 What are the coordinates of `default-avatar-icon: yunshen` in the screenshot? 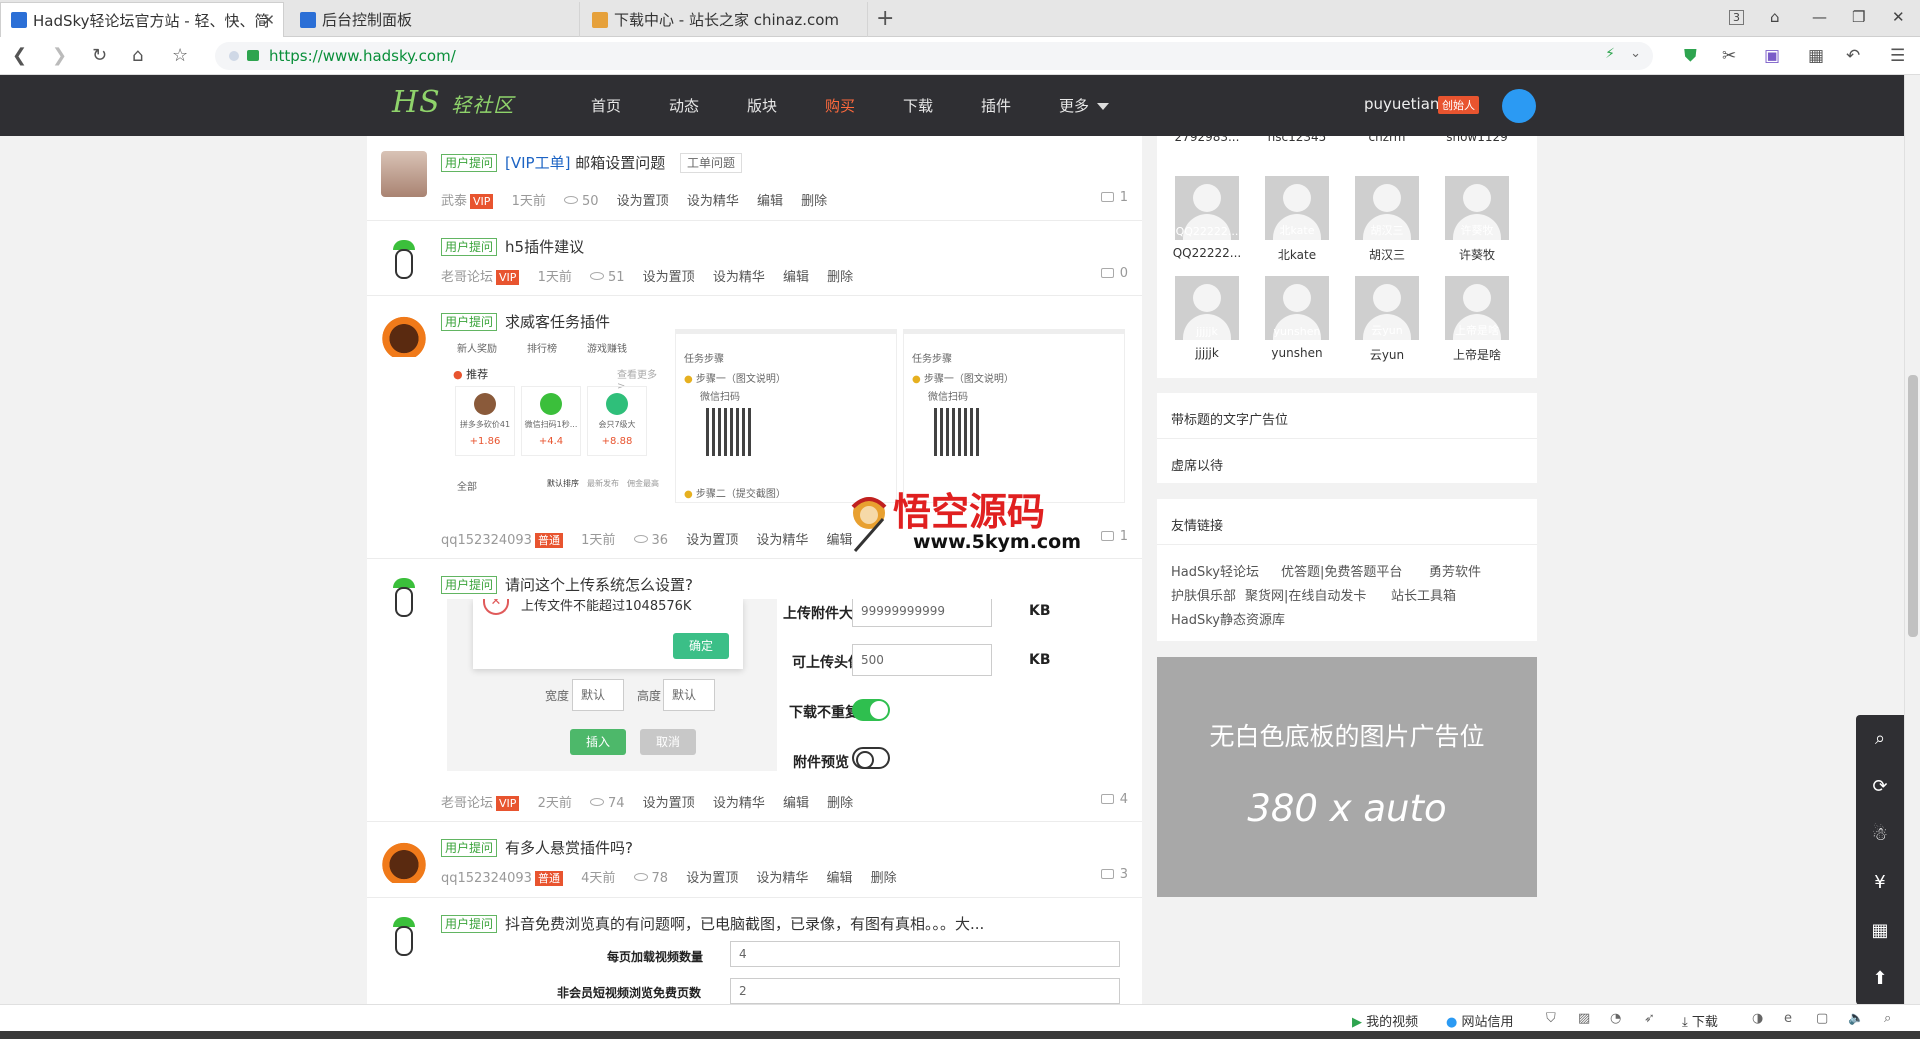 It's located at (1297, 308).